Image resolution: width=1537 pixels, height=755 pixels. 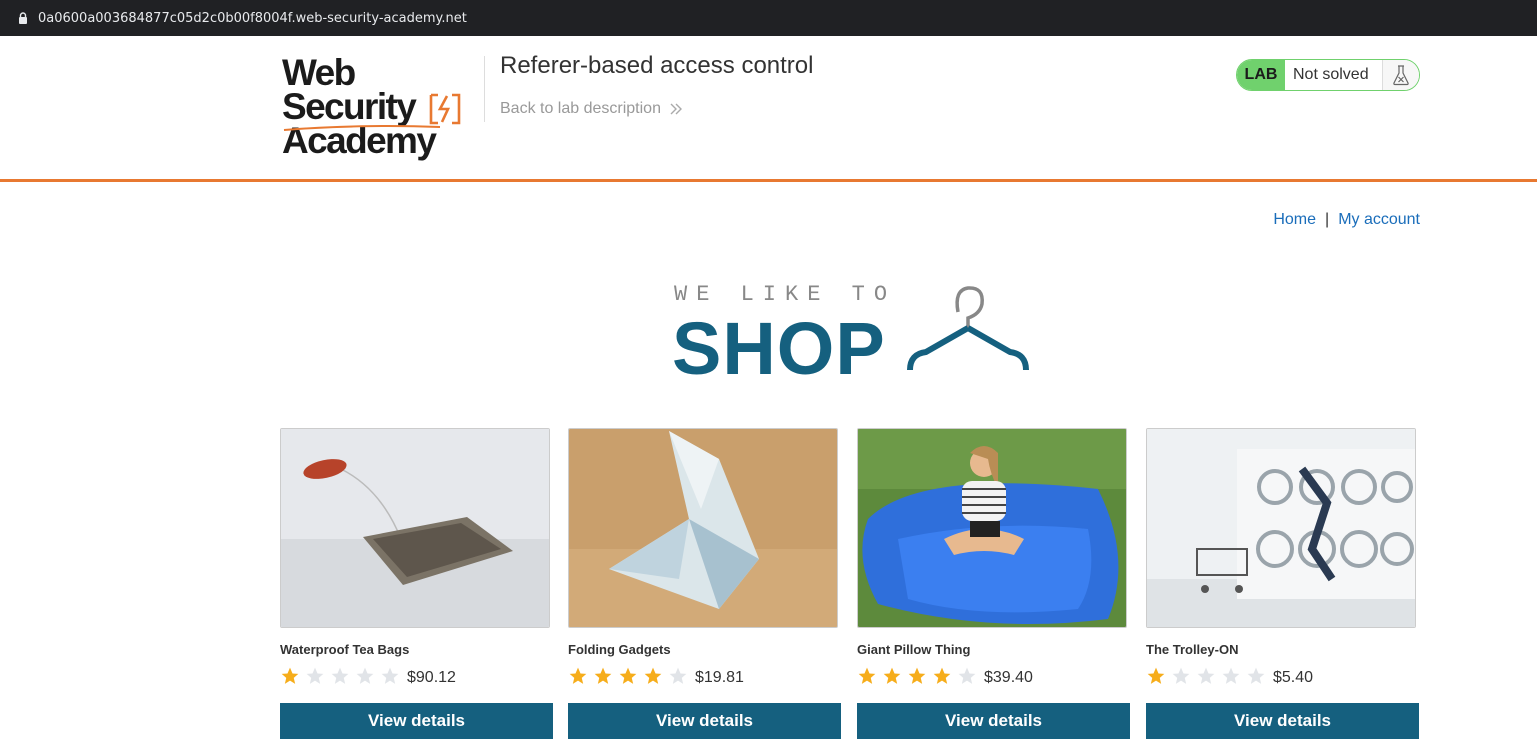 What do you see at coordinates (779, 348) in the screenshot?
I see `banner-shop-word: SHOP` at bounding box center [779, 348].